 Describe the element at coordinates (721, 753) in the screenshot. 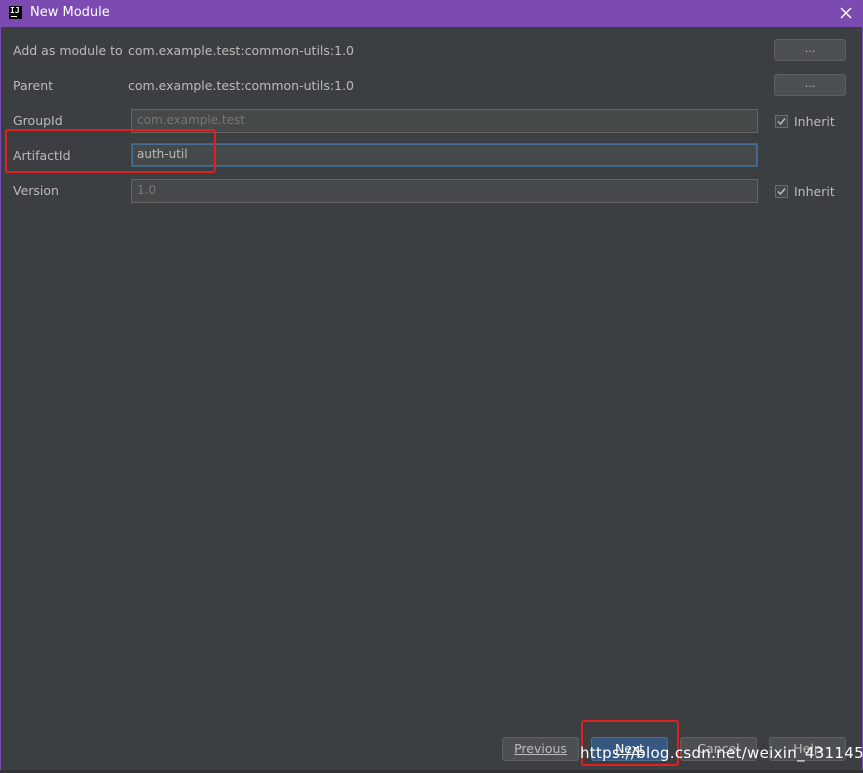

I see `watermark-text: https://blog.csdn.net/weixin_43114582` at that location.